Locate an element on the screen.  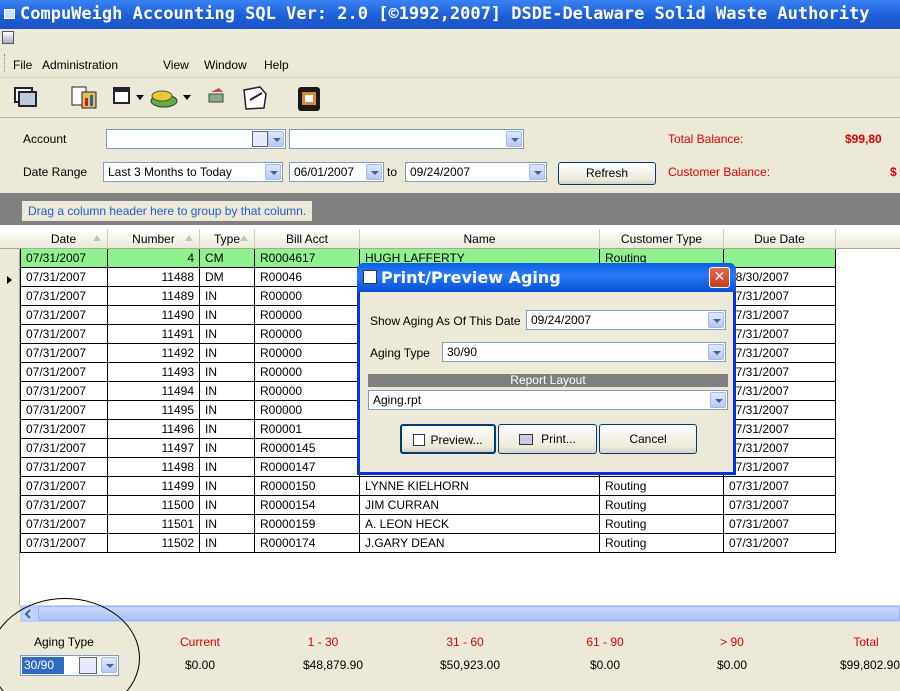
cell-bill-acct: R0000174 is located at coordinates (307, 543).